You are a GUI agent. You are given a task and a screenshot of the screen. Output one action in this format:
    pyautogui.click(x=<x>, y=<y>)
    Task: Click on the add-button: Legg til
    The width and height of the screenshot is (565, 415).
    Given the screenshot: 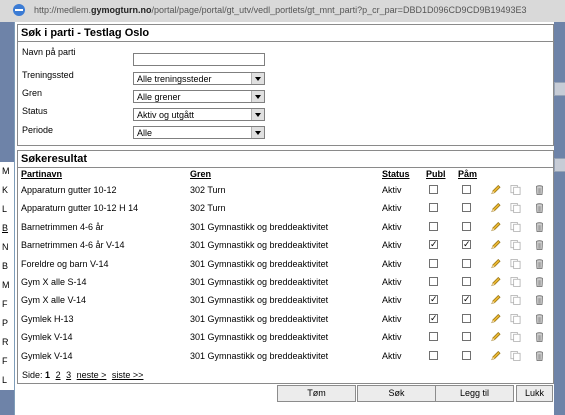 What is the action you would take?
    pyautogui.click(x=474, y=393)
    